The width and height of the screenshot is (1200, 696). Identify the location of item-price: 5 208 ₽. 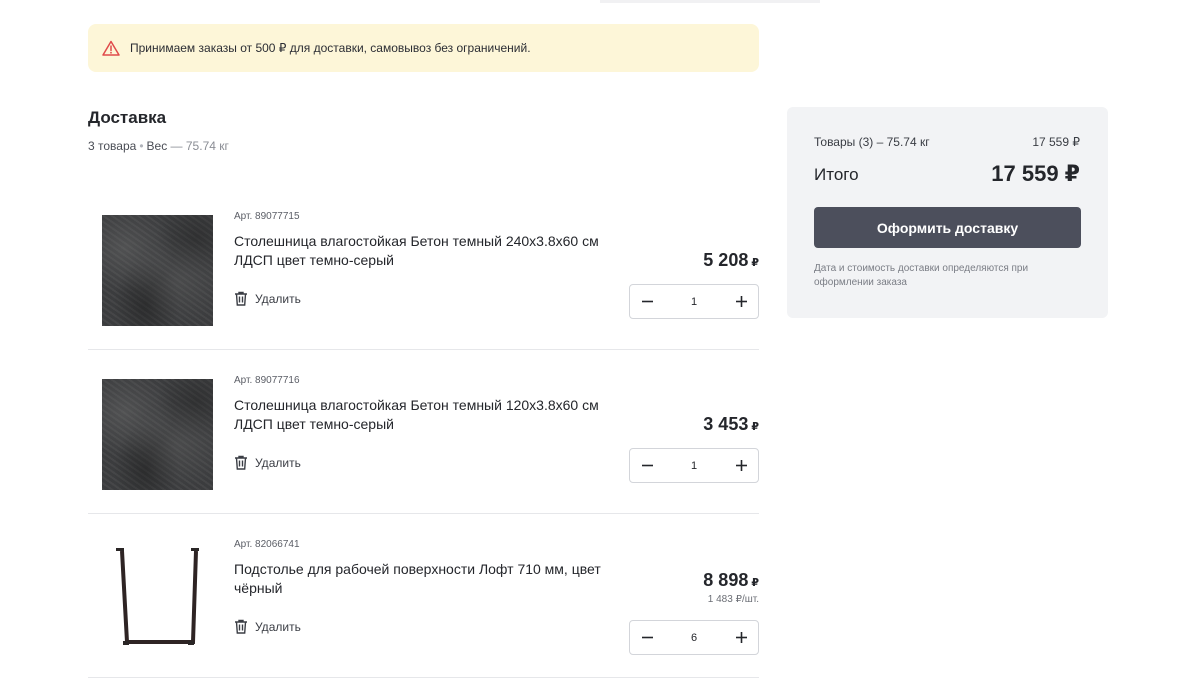
(731, 260).